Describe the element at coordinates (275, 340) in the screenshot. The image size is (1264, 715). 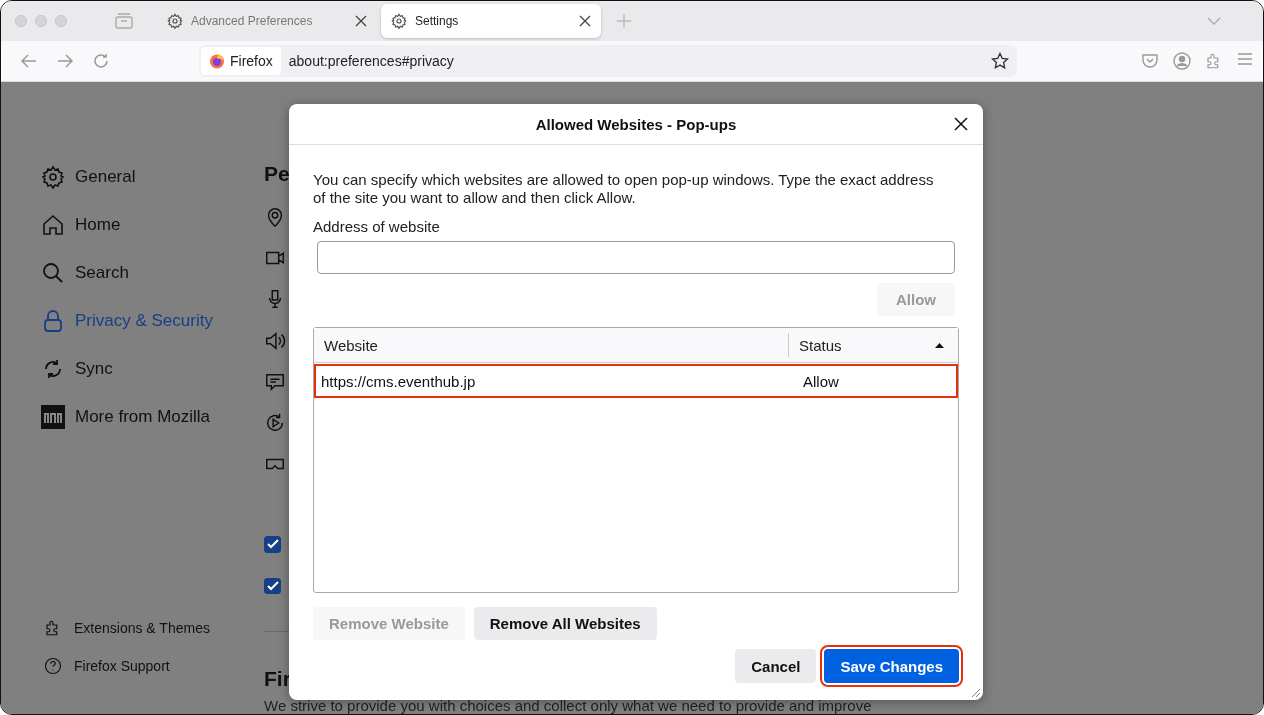
I see `speaker-icon` at that location.